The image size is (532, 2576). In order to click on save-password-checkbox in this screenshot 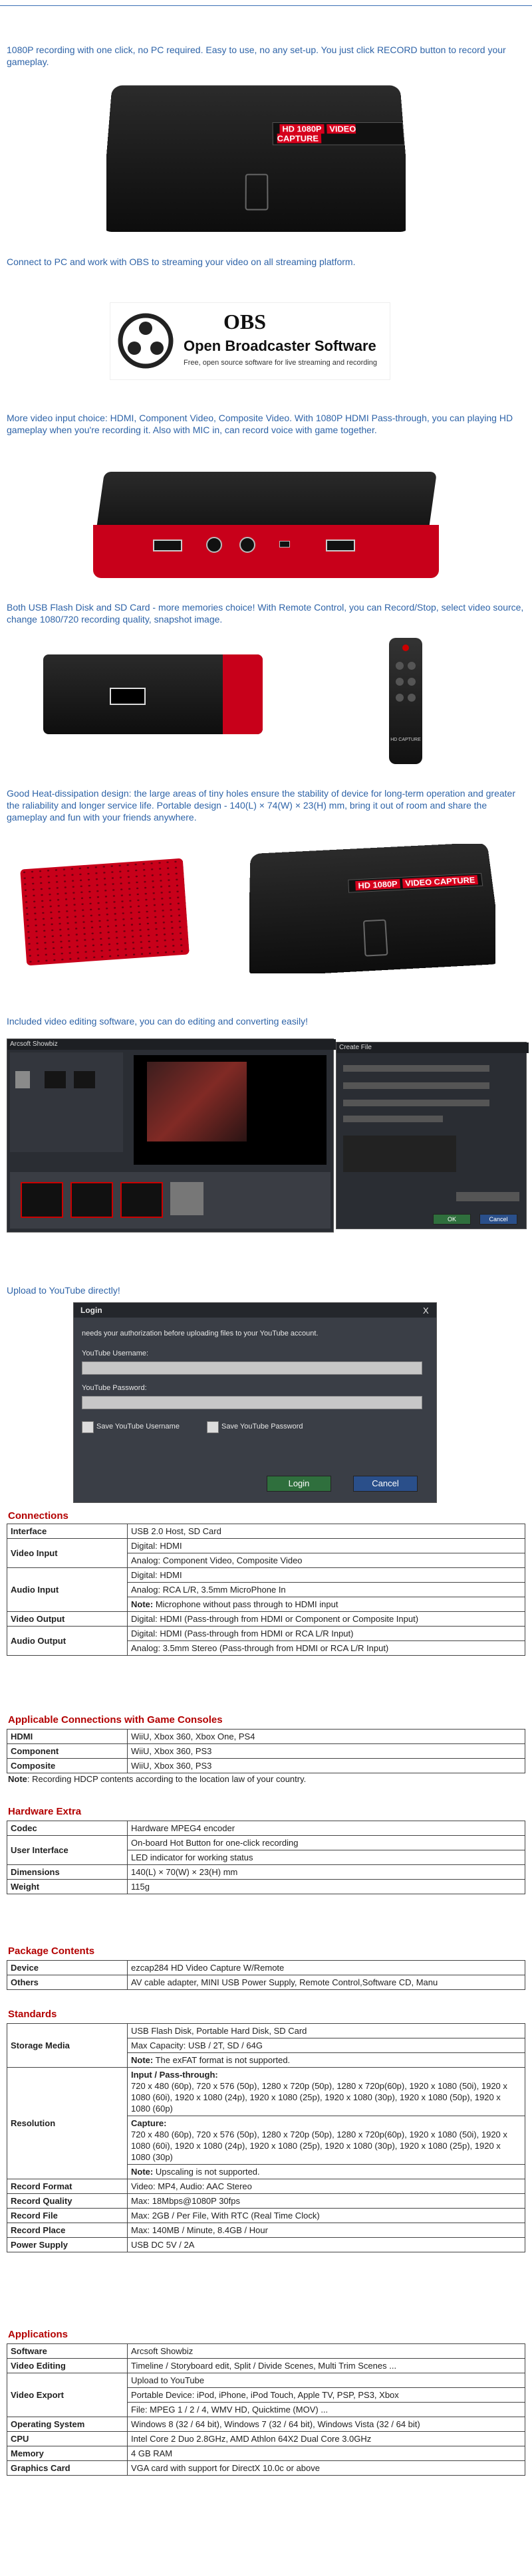, I will do `click(213, 1427)`.